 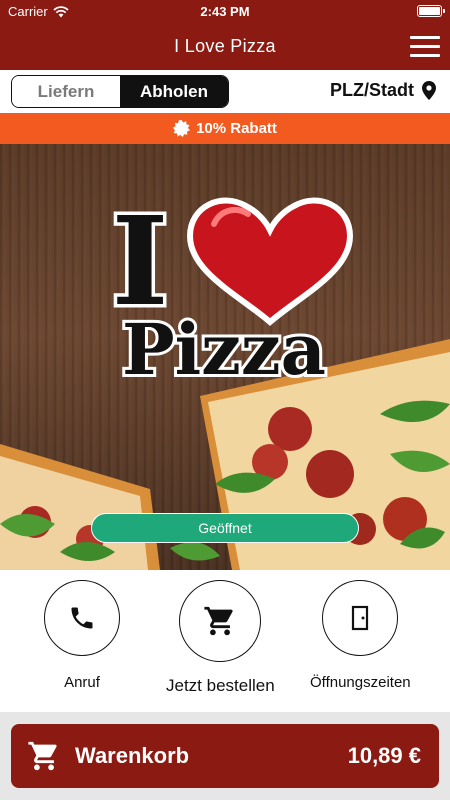 I want to click on order-now-label: Jetzt bestellen, so click(x=220, y=685).